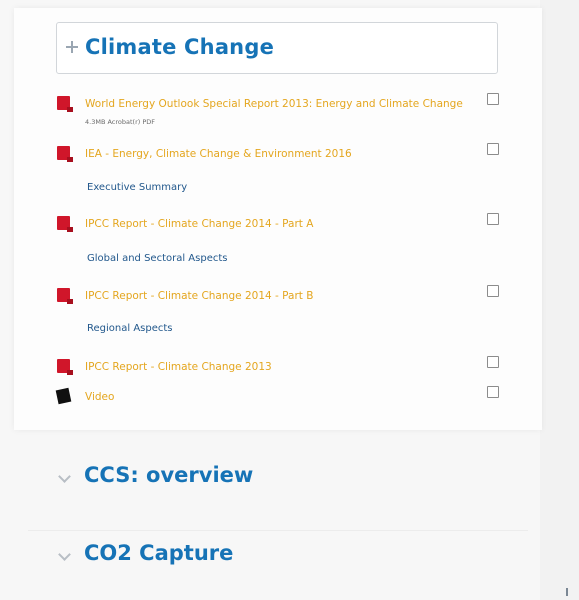  I want to click on document-link: IPCC Report - Climate Change 2013, so click(274, 367).